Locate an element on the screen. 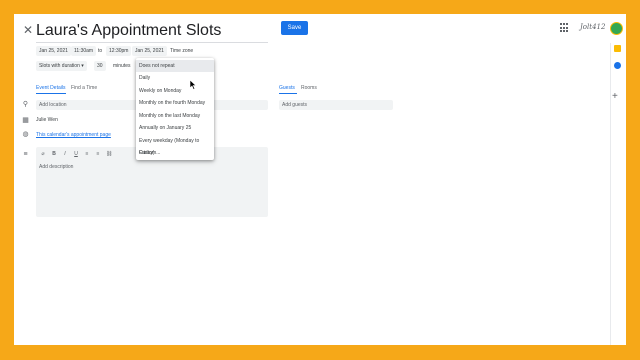  tasks-icon is located at coordinates (617, 65).